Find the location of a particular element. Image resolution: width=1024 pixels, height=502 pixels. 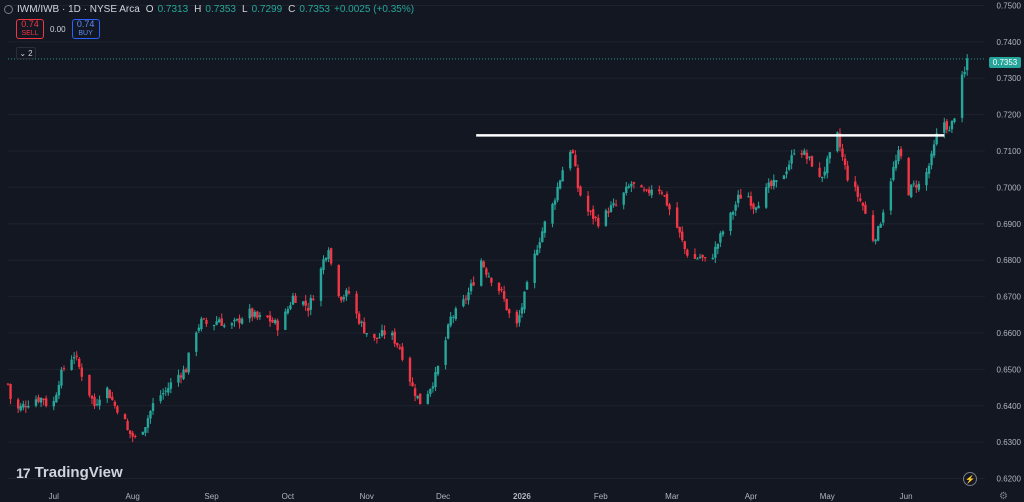

close-value: 0.7353 is located at coordinates (314, 9).